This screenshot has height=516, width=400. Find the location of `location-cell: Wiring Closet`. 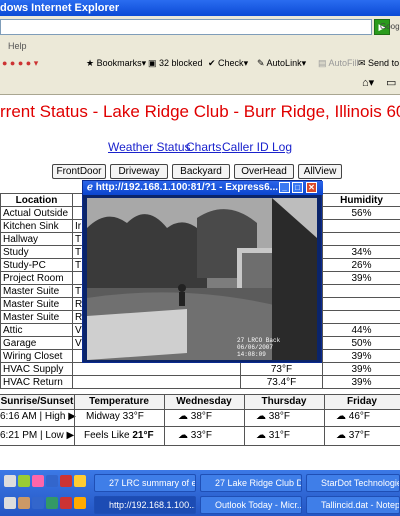

location-cell: Wiring Closet is located at coordinates (36, 356).